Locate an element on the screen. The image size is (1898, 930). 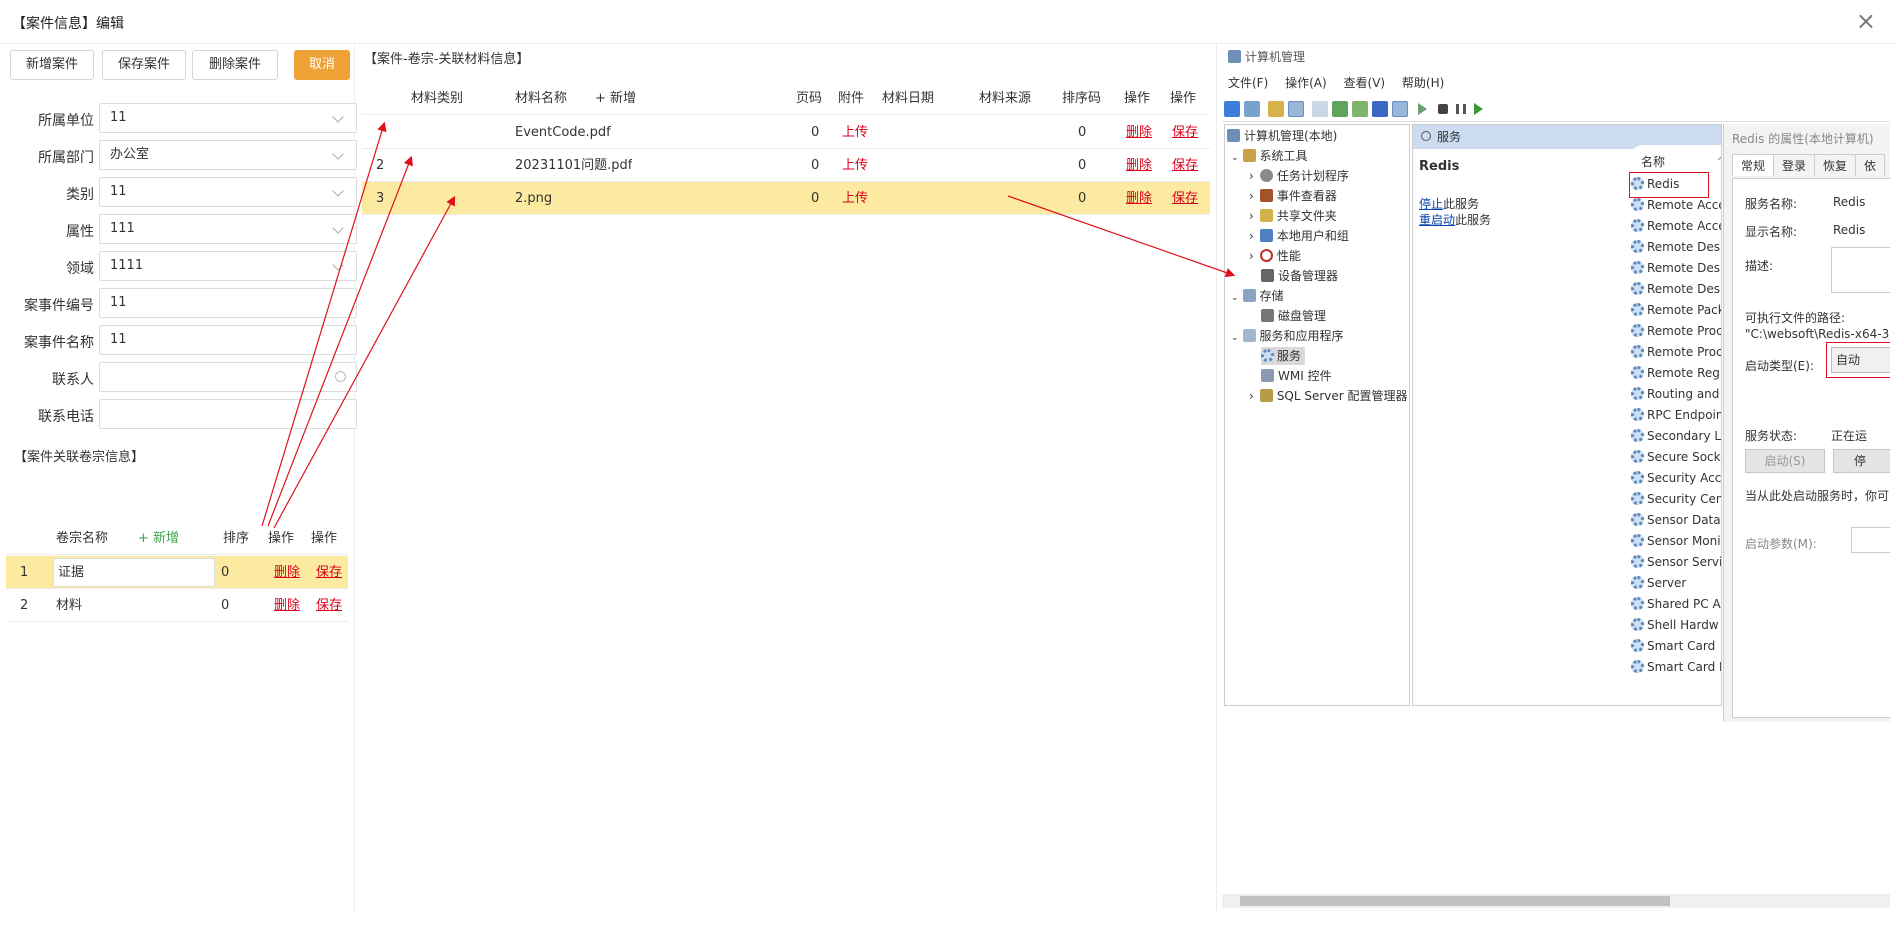
menu-help: 帮助(H) is located at coordinates (1423, 83).